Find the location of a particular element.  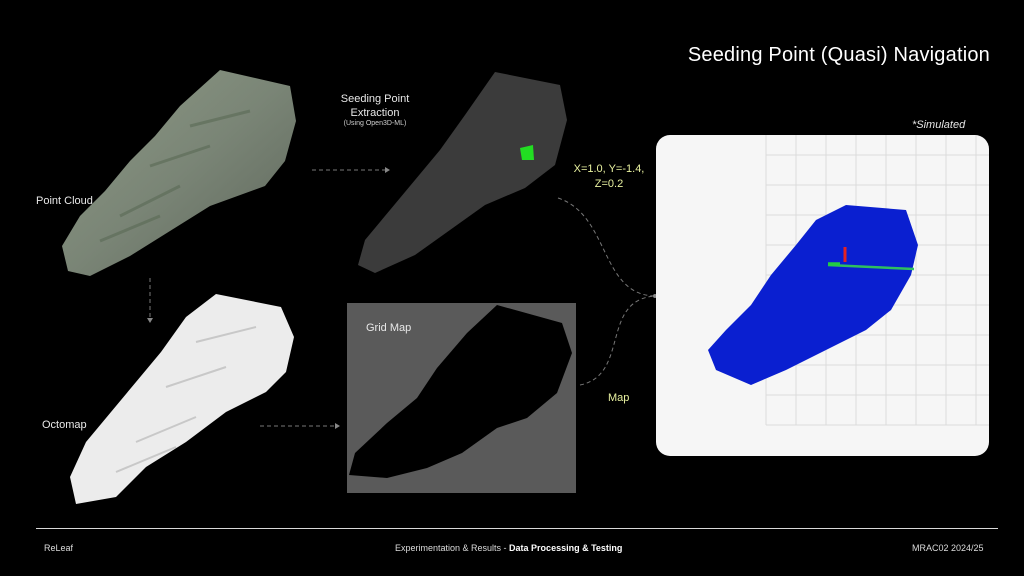

simulation-view is located at coordinates (848, 280).